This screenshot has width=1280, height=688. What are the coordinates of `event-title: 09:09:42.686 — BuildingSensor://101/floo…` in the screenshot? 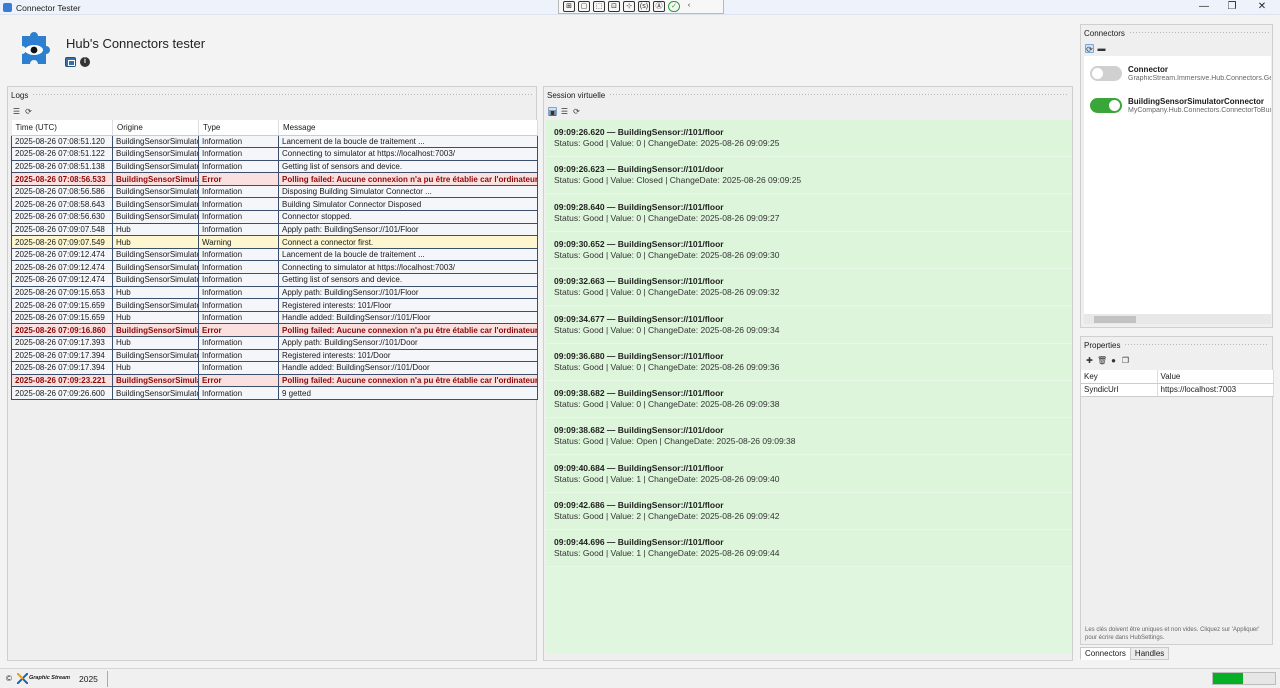 It's located at (639, 505).